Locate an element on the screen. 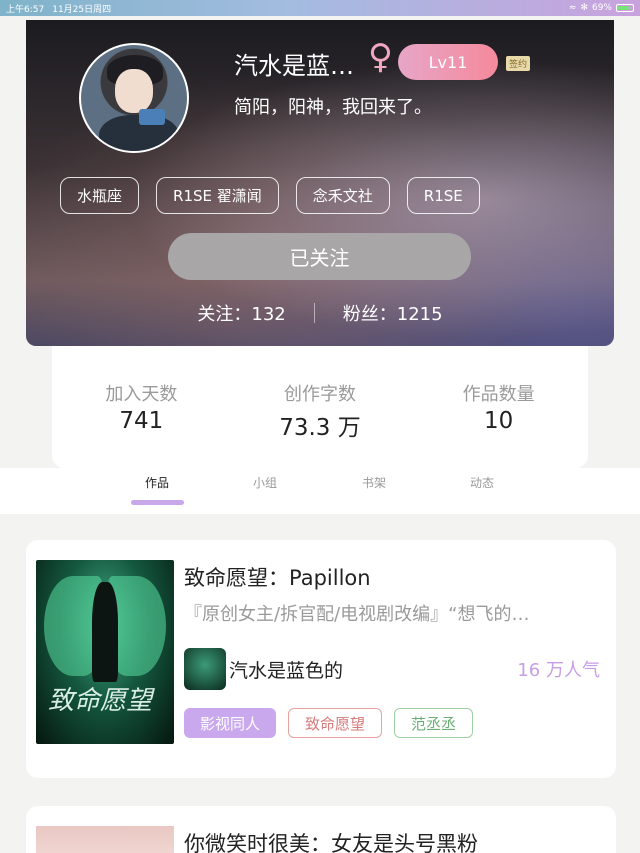 This screenshot has height=853, width=640. battery-icon is located at coordinates (625, 8).